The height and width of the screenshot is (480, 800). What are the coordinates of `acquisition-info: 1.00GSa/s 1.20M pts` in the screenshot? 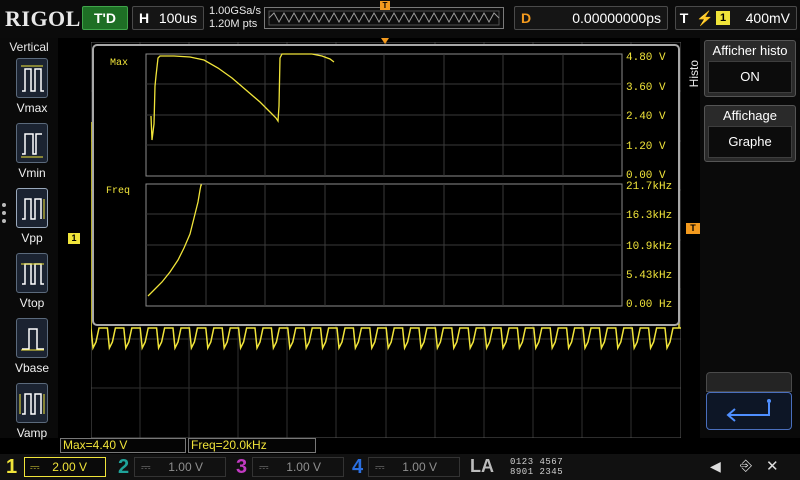 It's located at (235, 18).